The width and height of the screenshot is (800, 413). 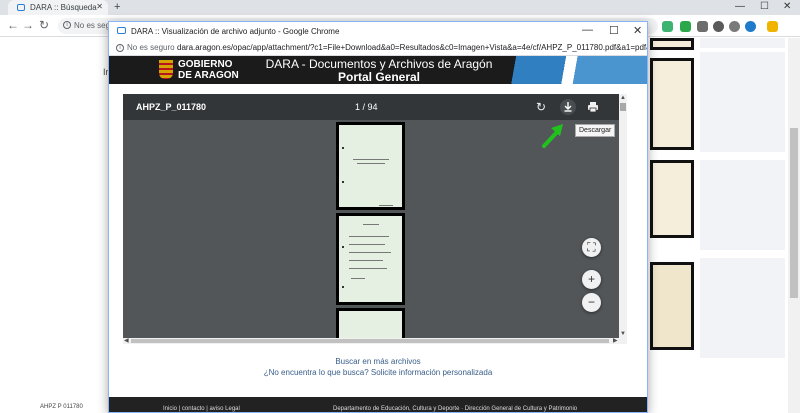 I want to click on download-icon, so click(x=568, y=107).